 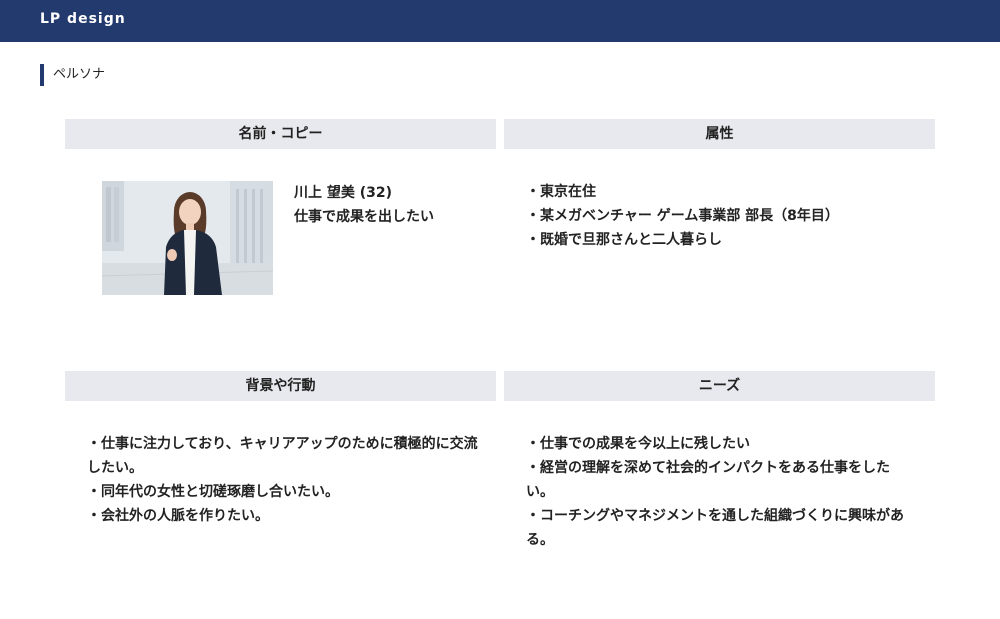 I want to click on section-title: ペルソナ, so click(x=72, y=75).